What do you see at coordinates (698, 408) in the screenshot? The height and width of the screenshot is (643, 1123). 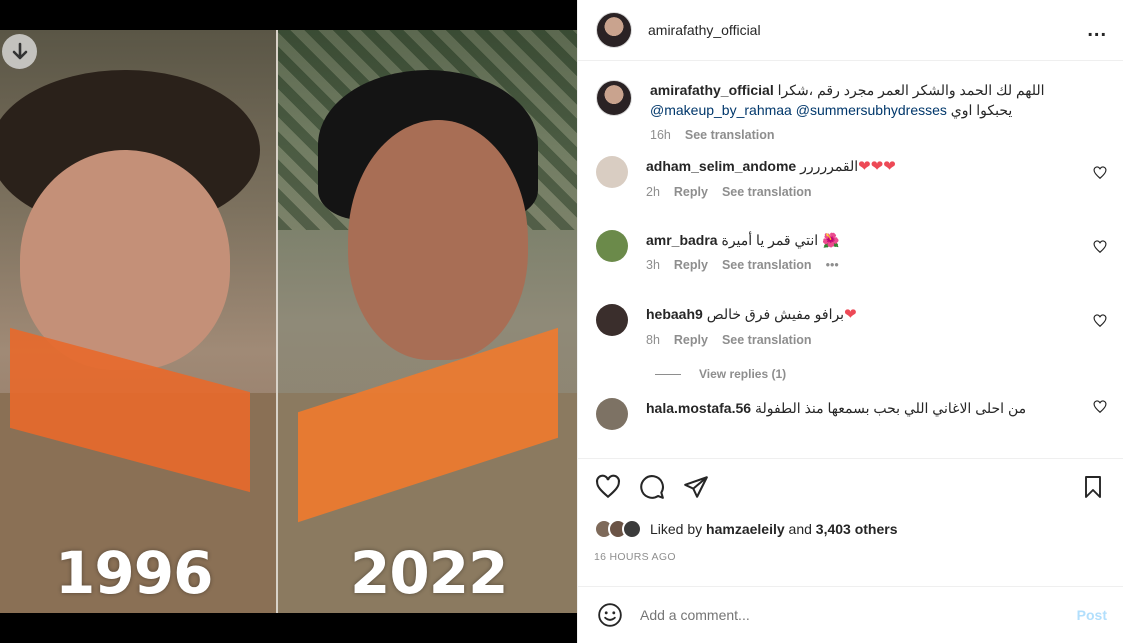 I see `comment-username: hala.mostafa.56` at bounding box center [698, 408].